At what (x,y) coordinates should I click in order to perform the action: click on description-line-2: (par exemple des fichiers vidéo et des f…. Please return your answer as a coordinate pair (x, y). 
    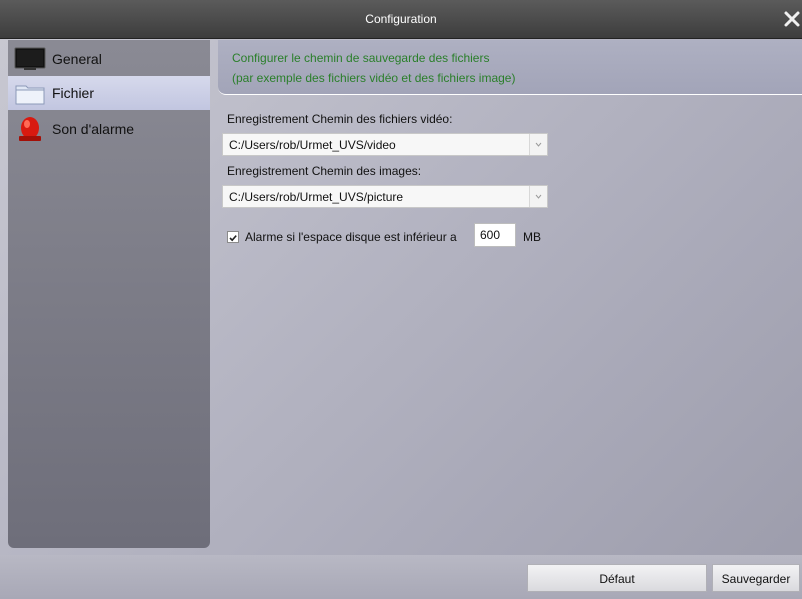
    Looking at the image, I should click on (374, 78).